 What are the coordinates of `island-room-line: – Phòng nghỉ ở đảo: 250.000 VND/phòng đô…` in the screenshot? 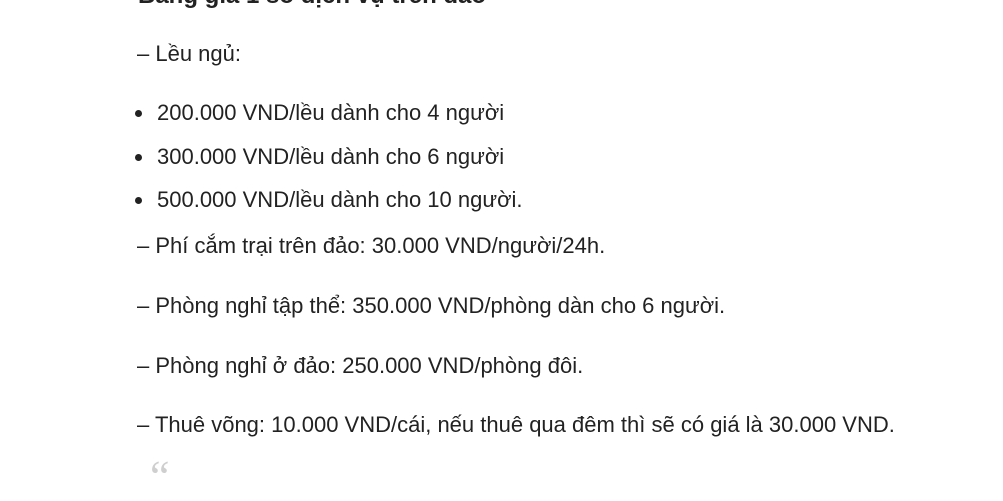 It's located at (360, 365).